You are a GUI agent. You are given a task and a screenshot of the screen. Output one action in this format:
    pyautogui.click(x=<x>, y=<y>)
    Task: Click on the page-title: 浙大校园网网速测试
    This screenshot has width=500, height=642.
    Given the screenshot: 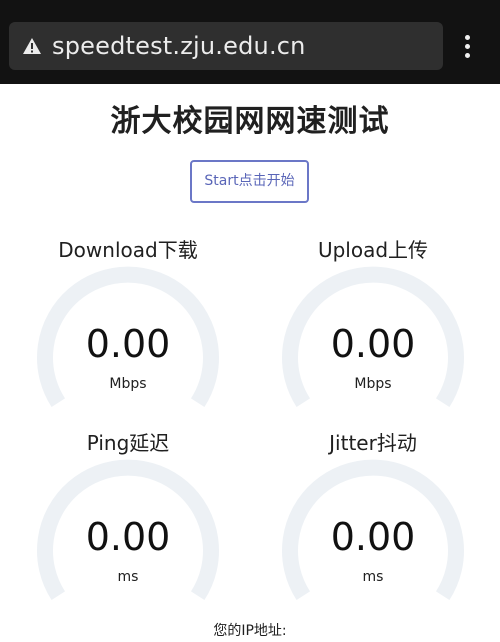 What is the action you would take?
    pyautogui.click(x=250, y=121)
    